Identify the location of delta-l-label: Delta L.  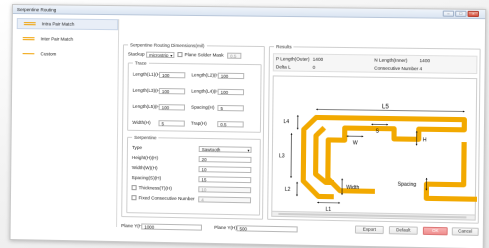
(294, 67).